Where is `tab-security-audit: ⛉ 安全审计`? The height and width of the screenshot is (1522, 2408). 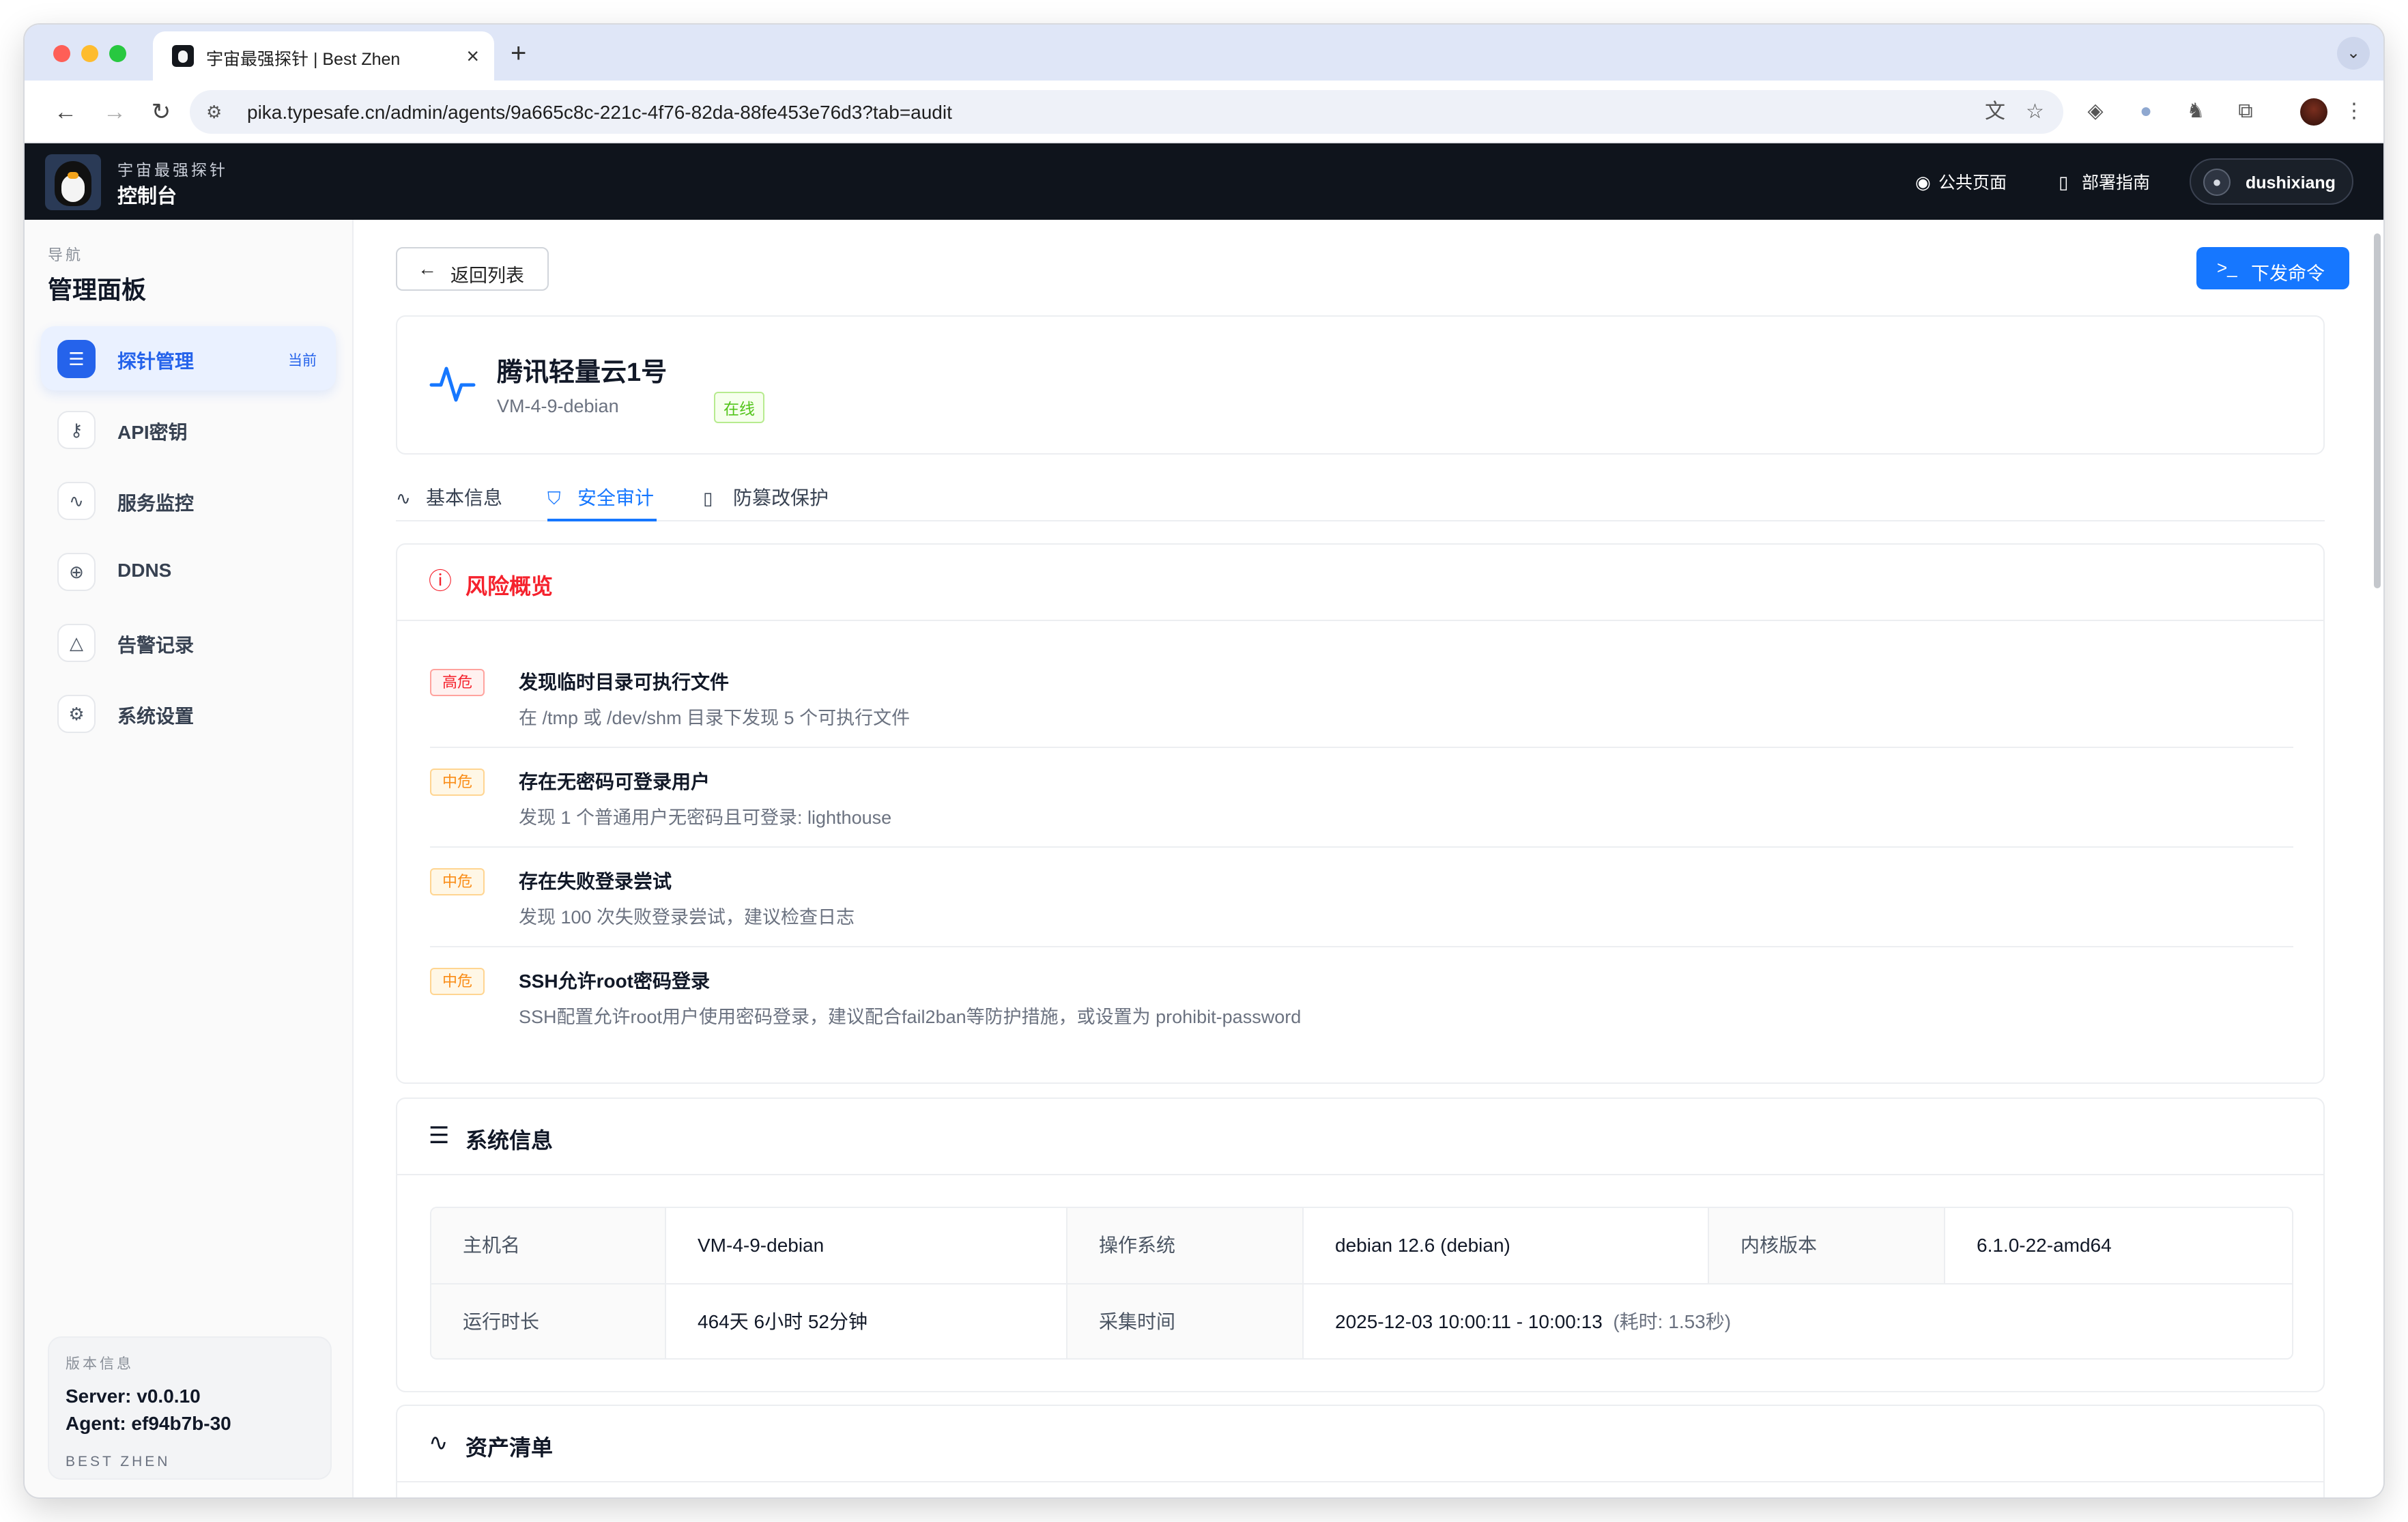
tab-security-audit: ⛉ 安全审计 is located at coordinates (602, 502).